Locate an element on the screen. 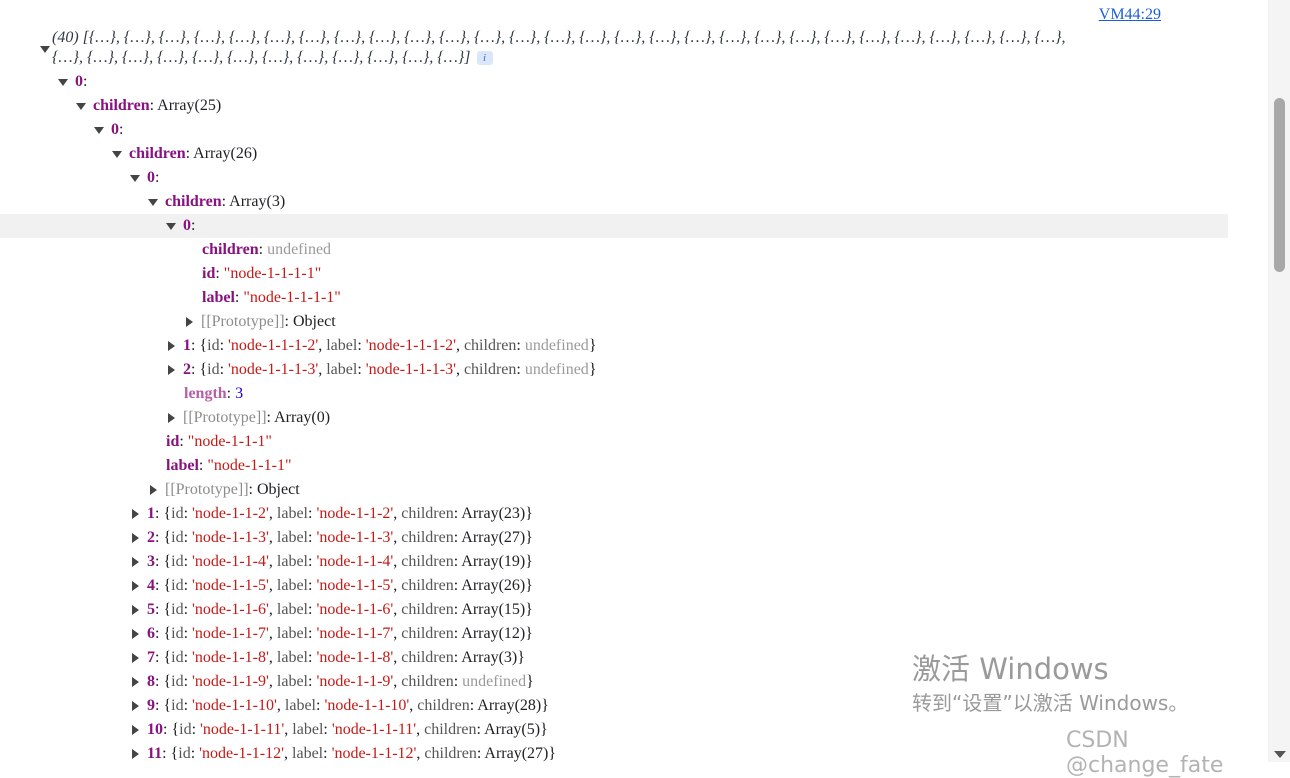 The width and height of the screenshot is (1290, 778). tree-row: id: "node-1-1-1" is located at coordinates (645, 442).